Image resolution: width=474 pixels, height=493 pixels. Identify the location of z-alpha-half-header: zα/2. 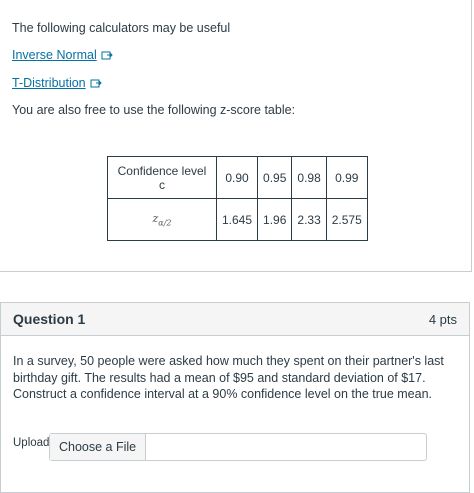
(162, 219).